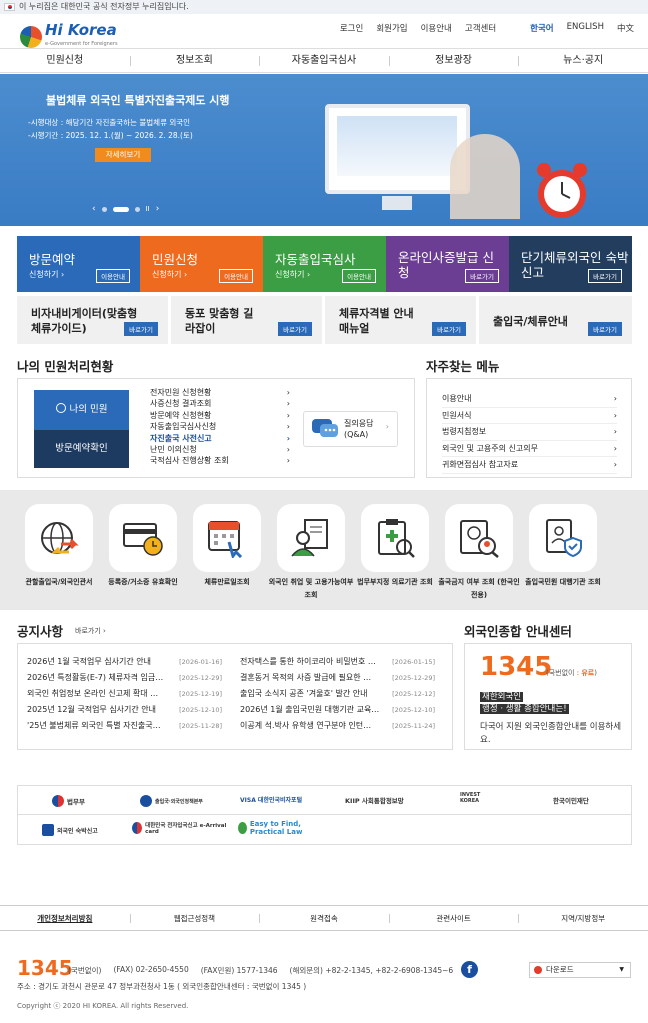 The width and height of the screenshot is (648, 1023). What do you see at coordinates (479, 538) in the screenshot?
I see `passport-search-icon` at bounding box center [479, 538].